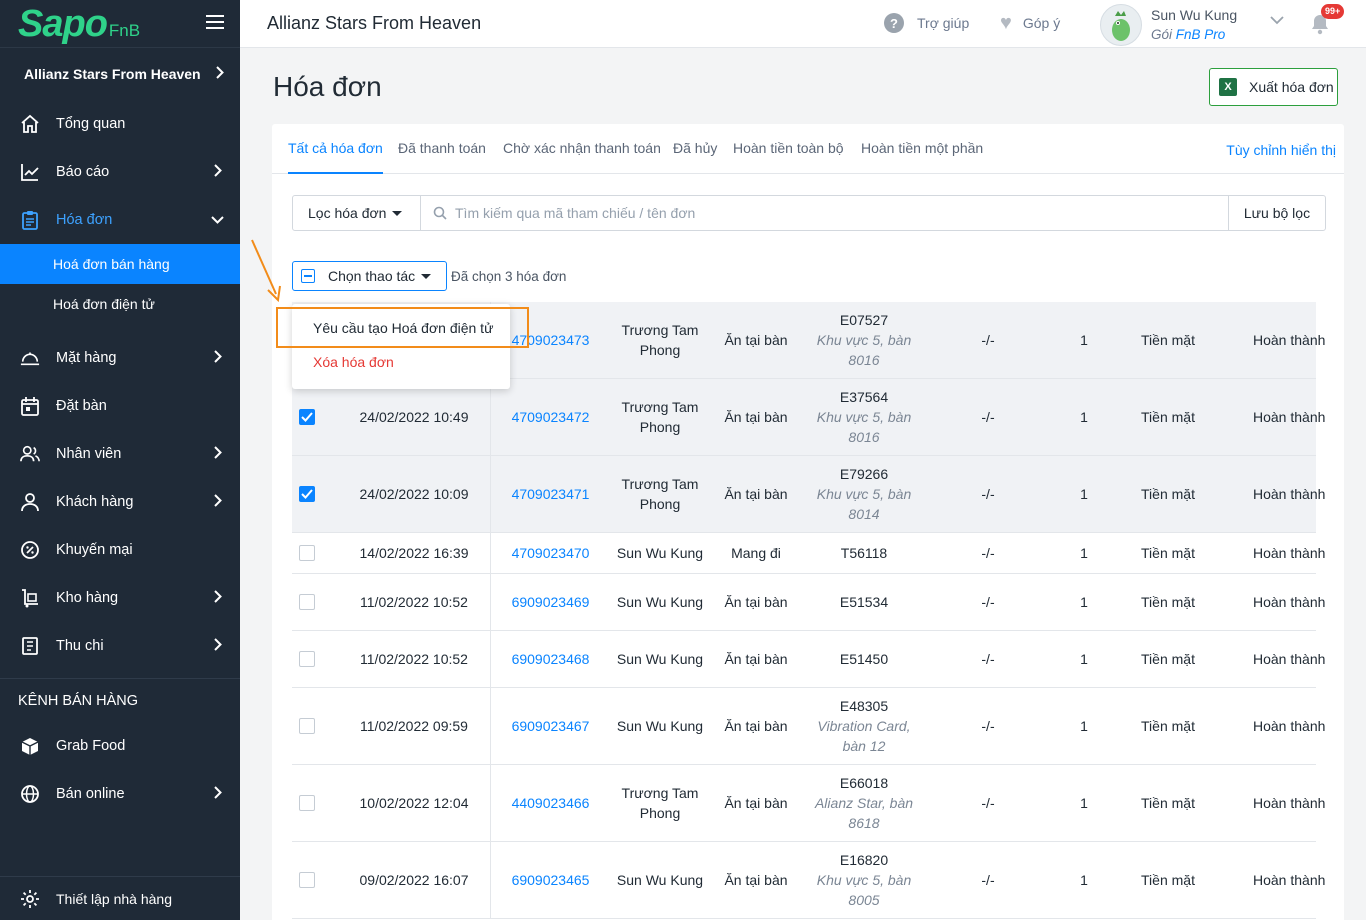 The height and width of the screenshot is (920, 1366). What do you see at coordinates (988, 494) in the screenshot?
I see `customer-info: -/-` at bounding box center [988, 494].